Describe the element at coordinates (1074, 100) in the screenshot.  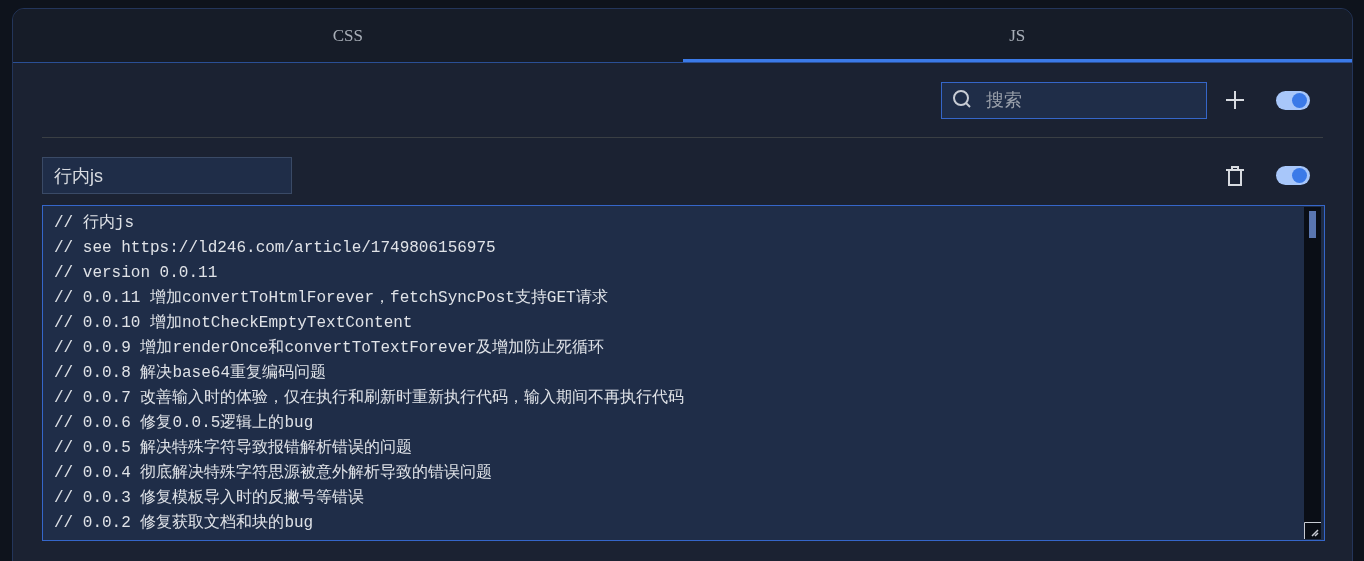
I see `search-field: 搜索` at that location.